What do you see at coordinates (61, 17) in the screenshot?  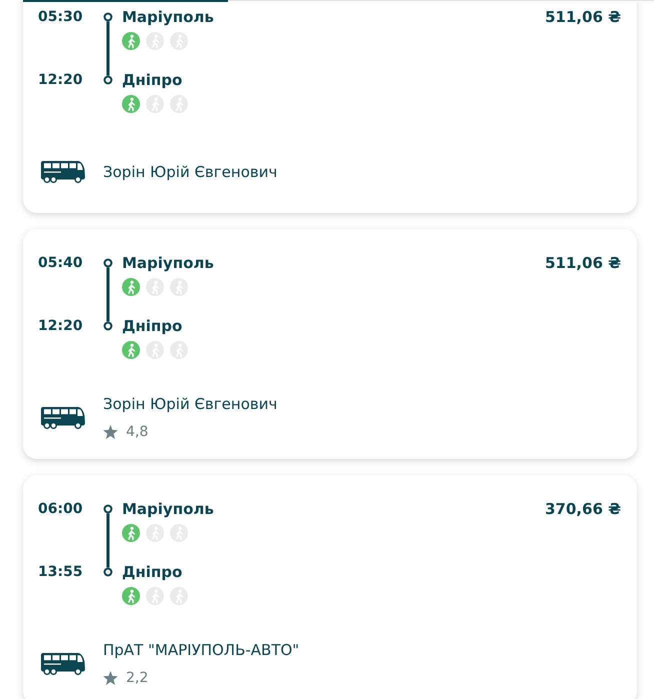 I see `stop-time: 05:30` at bounding box center [61, 17].